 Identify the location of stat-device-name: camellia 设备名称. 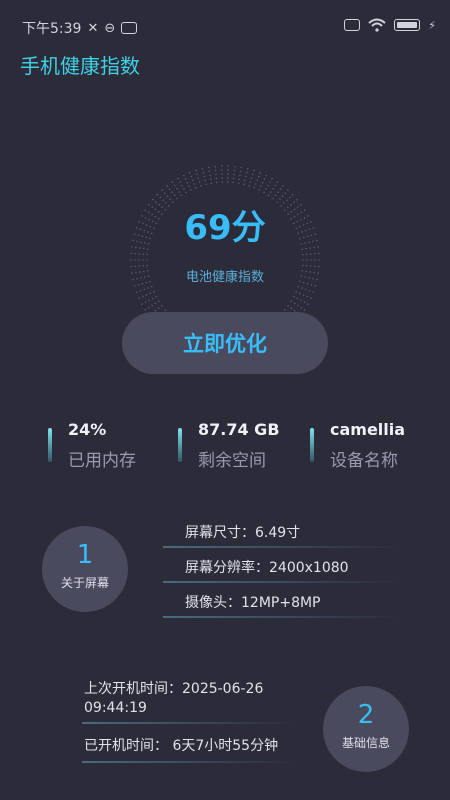
(370, 450).